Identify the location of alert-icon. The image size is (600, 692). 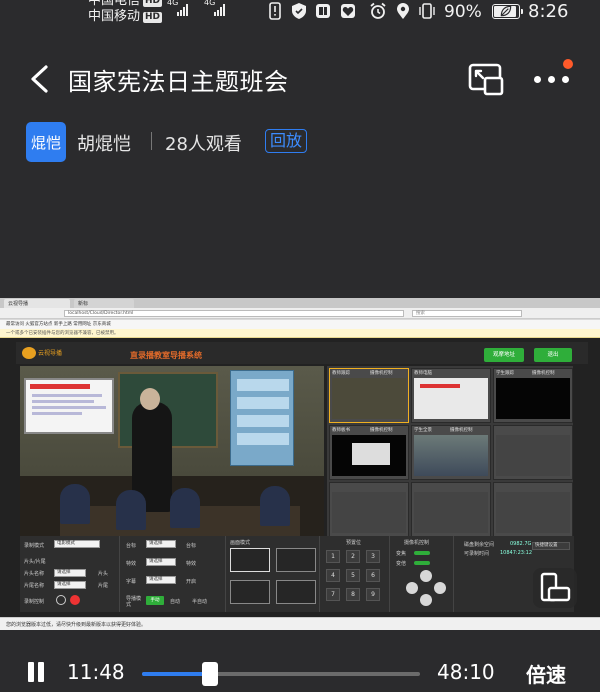
(275, 11).